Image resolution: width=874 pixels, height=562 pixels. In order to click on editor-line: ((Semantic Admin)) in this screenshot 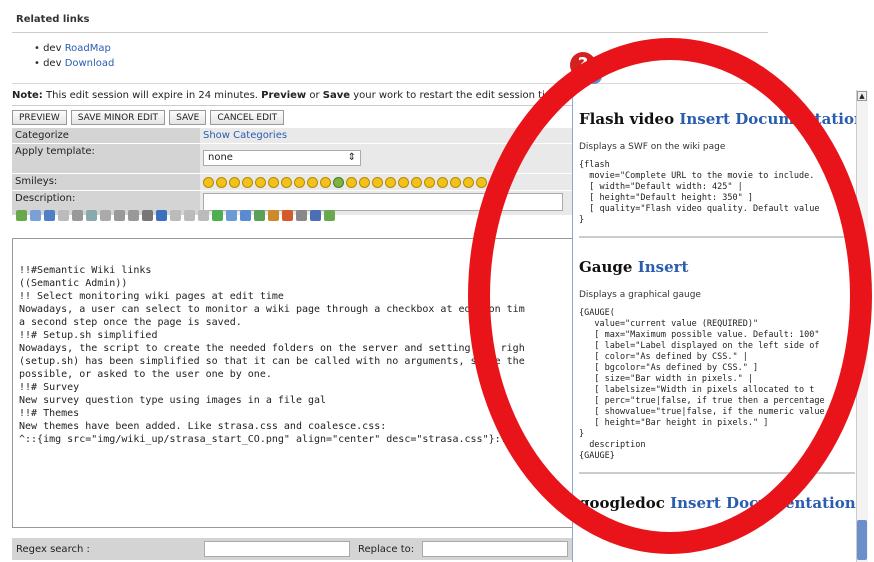, I will do `click(73, 283)`.